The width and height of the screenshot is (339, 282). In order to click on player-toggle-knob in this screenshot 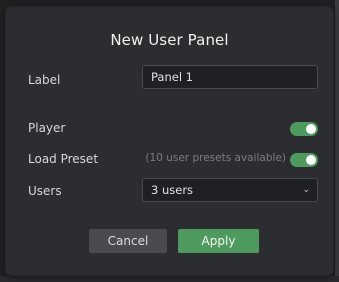, I will do `click(311, 129)`.